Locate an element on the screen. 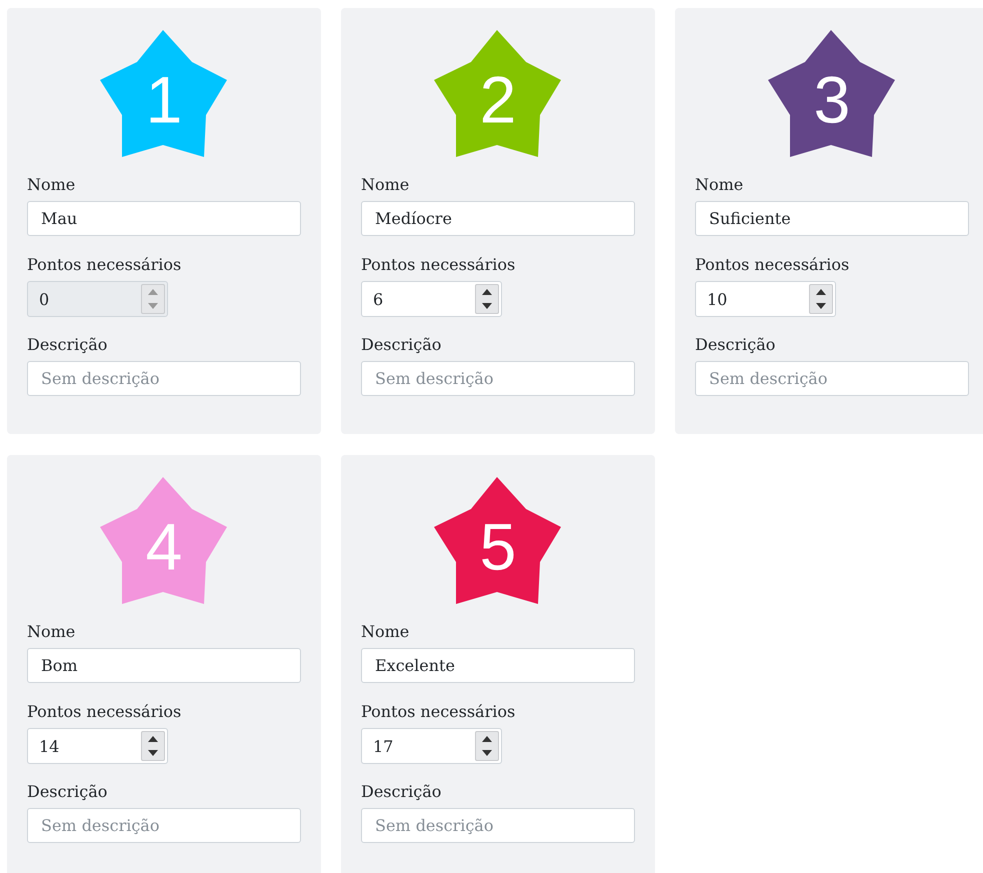 This screenshot has height=873, width=983. level-number: 4 is located at coordinates (164, 546).